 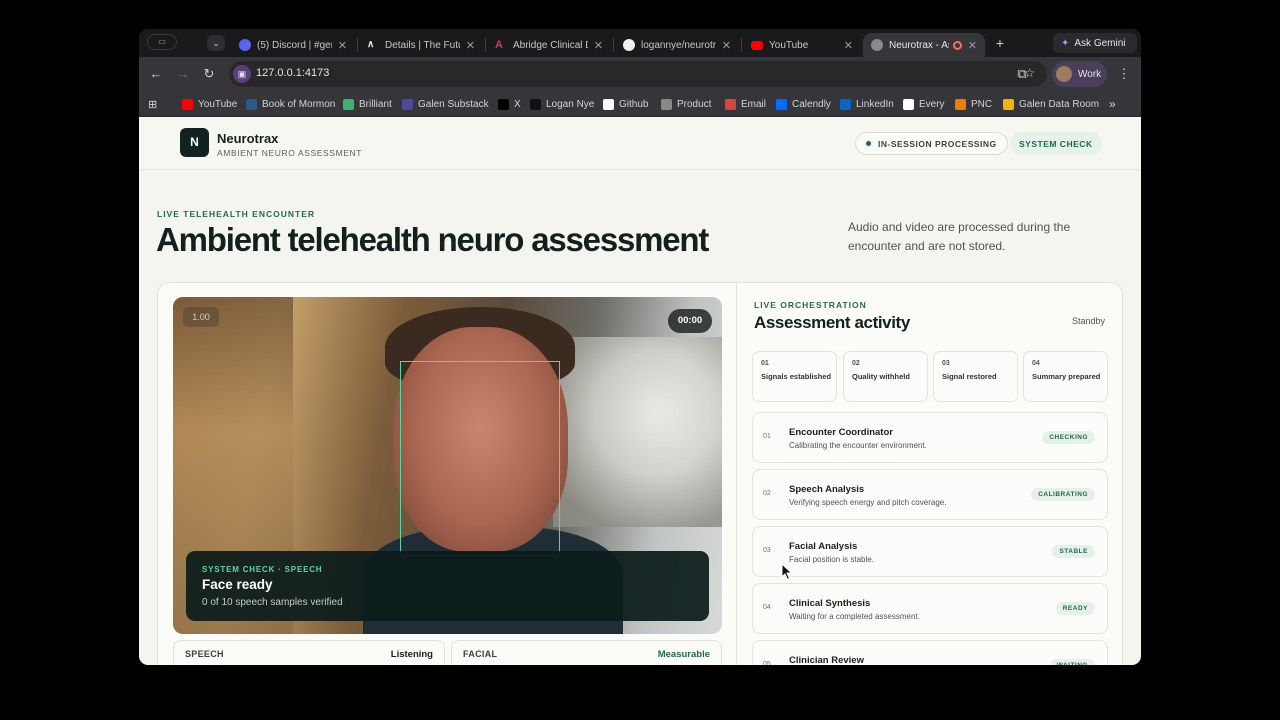 I want to click on face-detection-box, so click(x=480, y=458).